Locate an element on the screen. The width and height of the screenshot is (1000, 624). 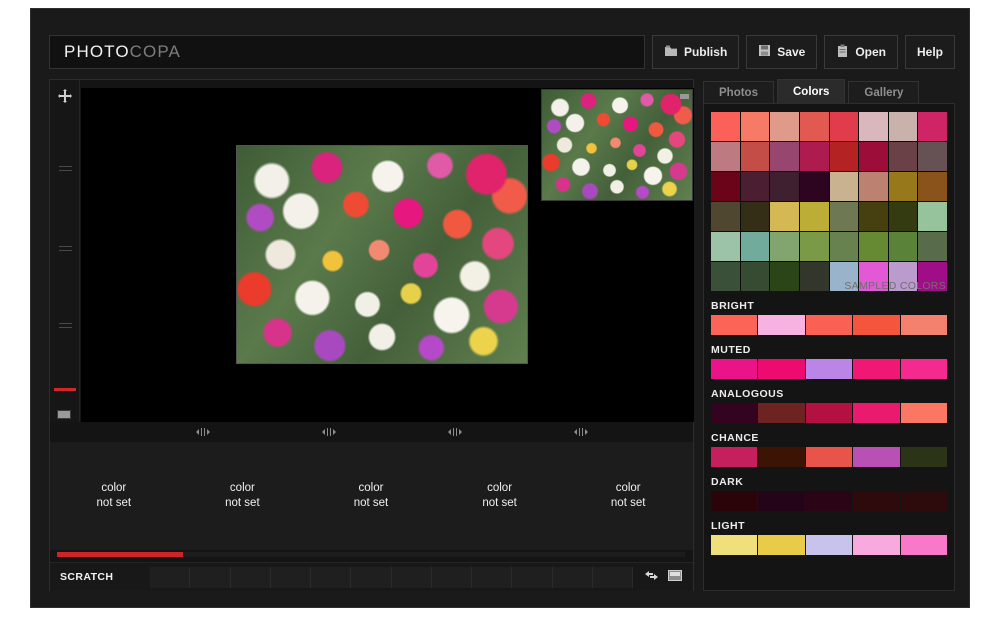
tab-photos: Photos is located at coordinates (738, 92).